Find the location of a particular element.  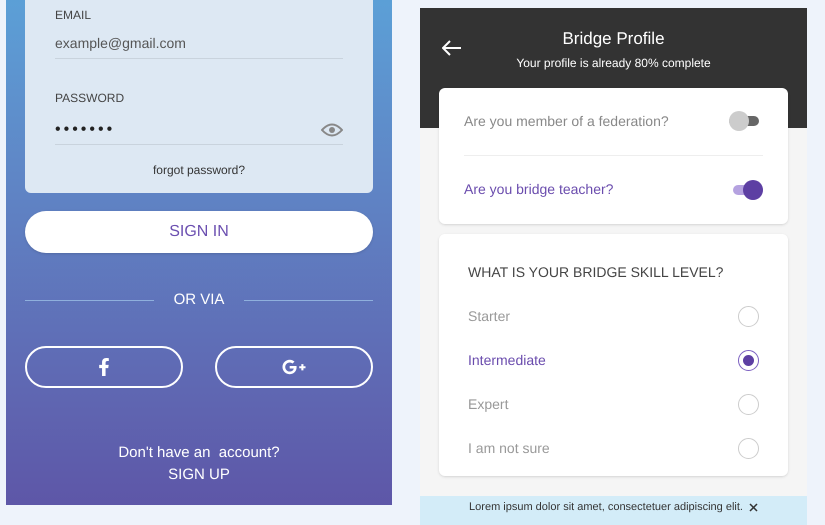

sign-in-button: SIGN IN is located at coordinates (199, 232).